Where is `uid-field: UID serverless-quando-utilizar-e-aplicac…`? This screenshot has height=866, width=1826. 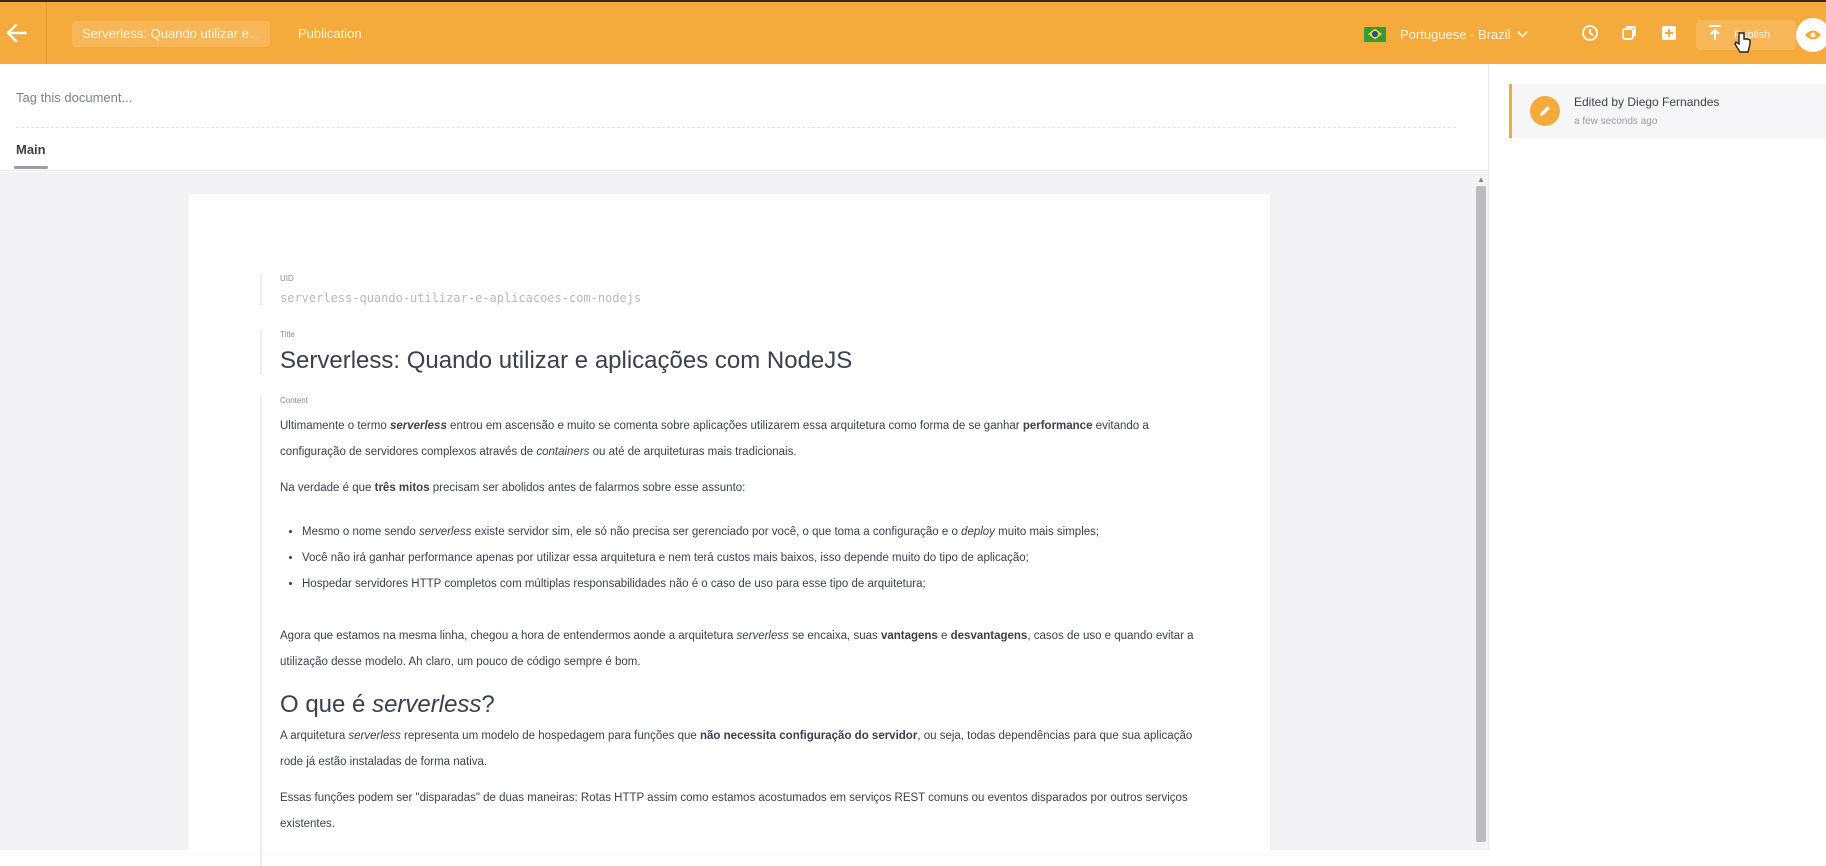 uid-field: UID serverless-quando-utilizar-e-aplicac… is located at coordinates (450, 289).